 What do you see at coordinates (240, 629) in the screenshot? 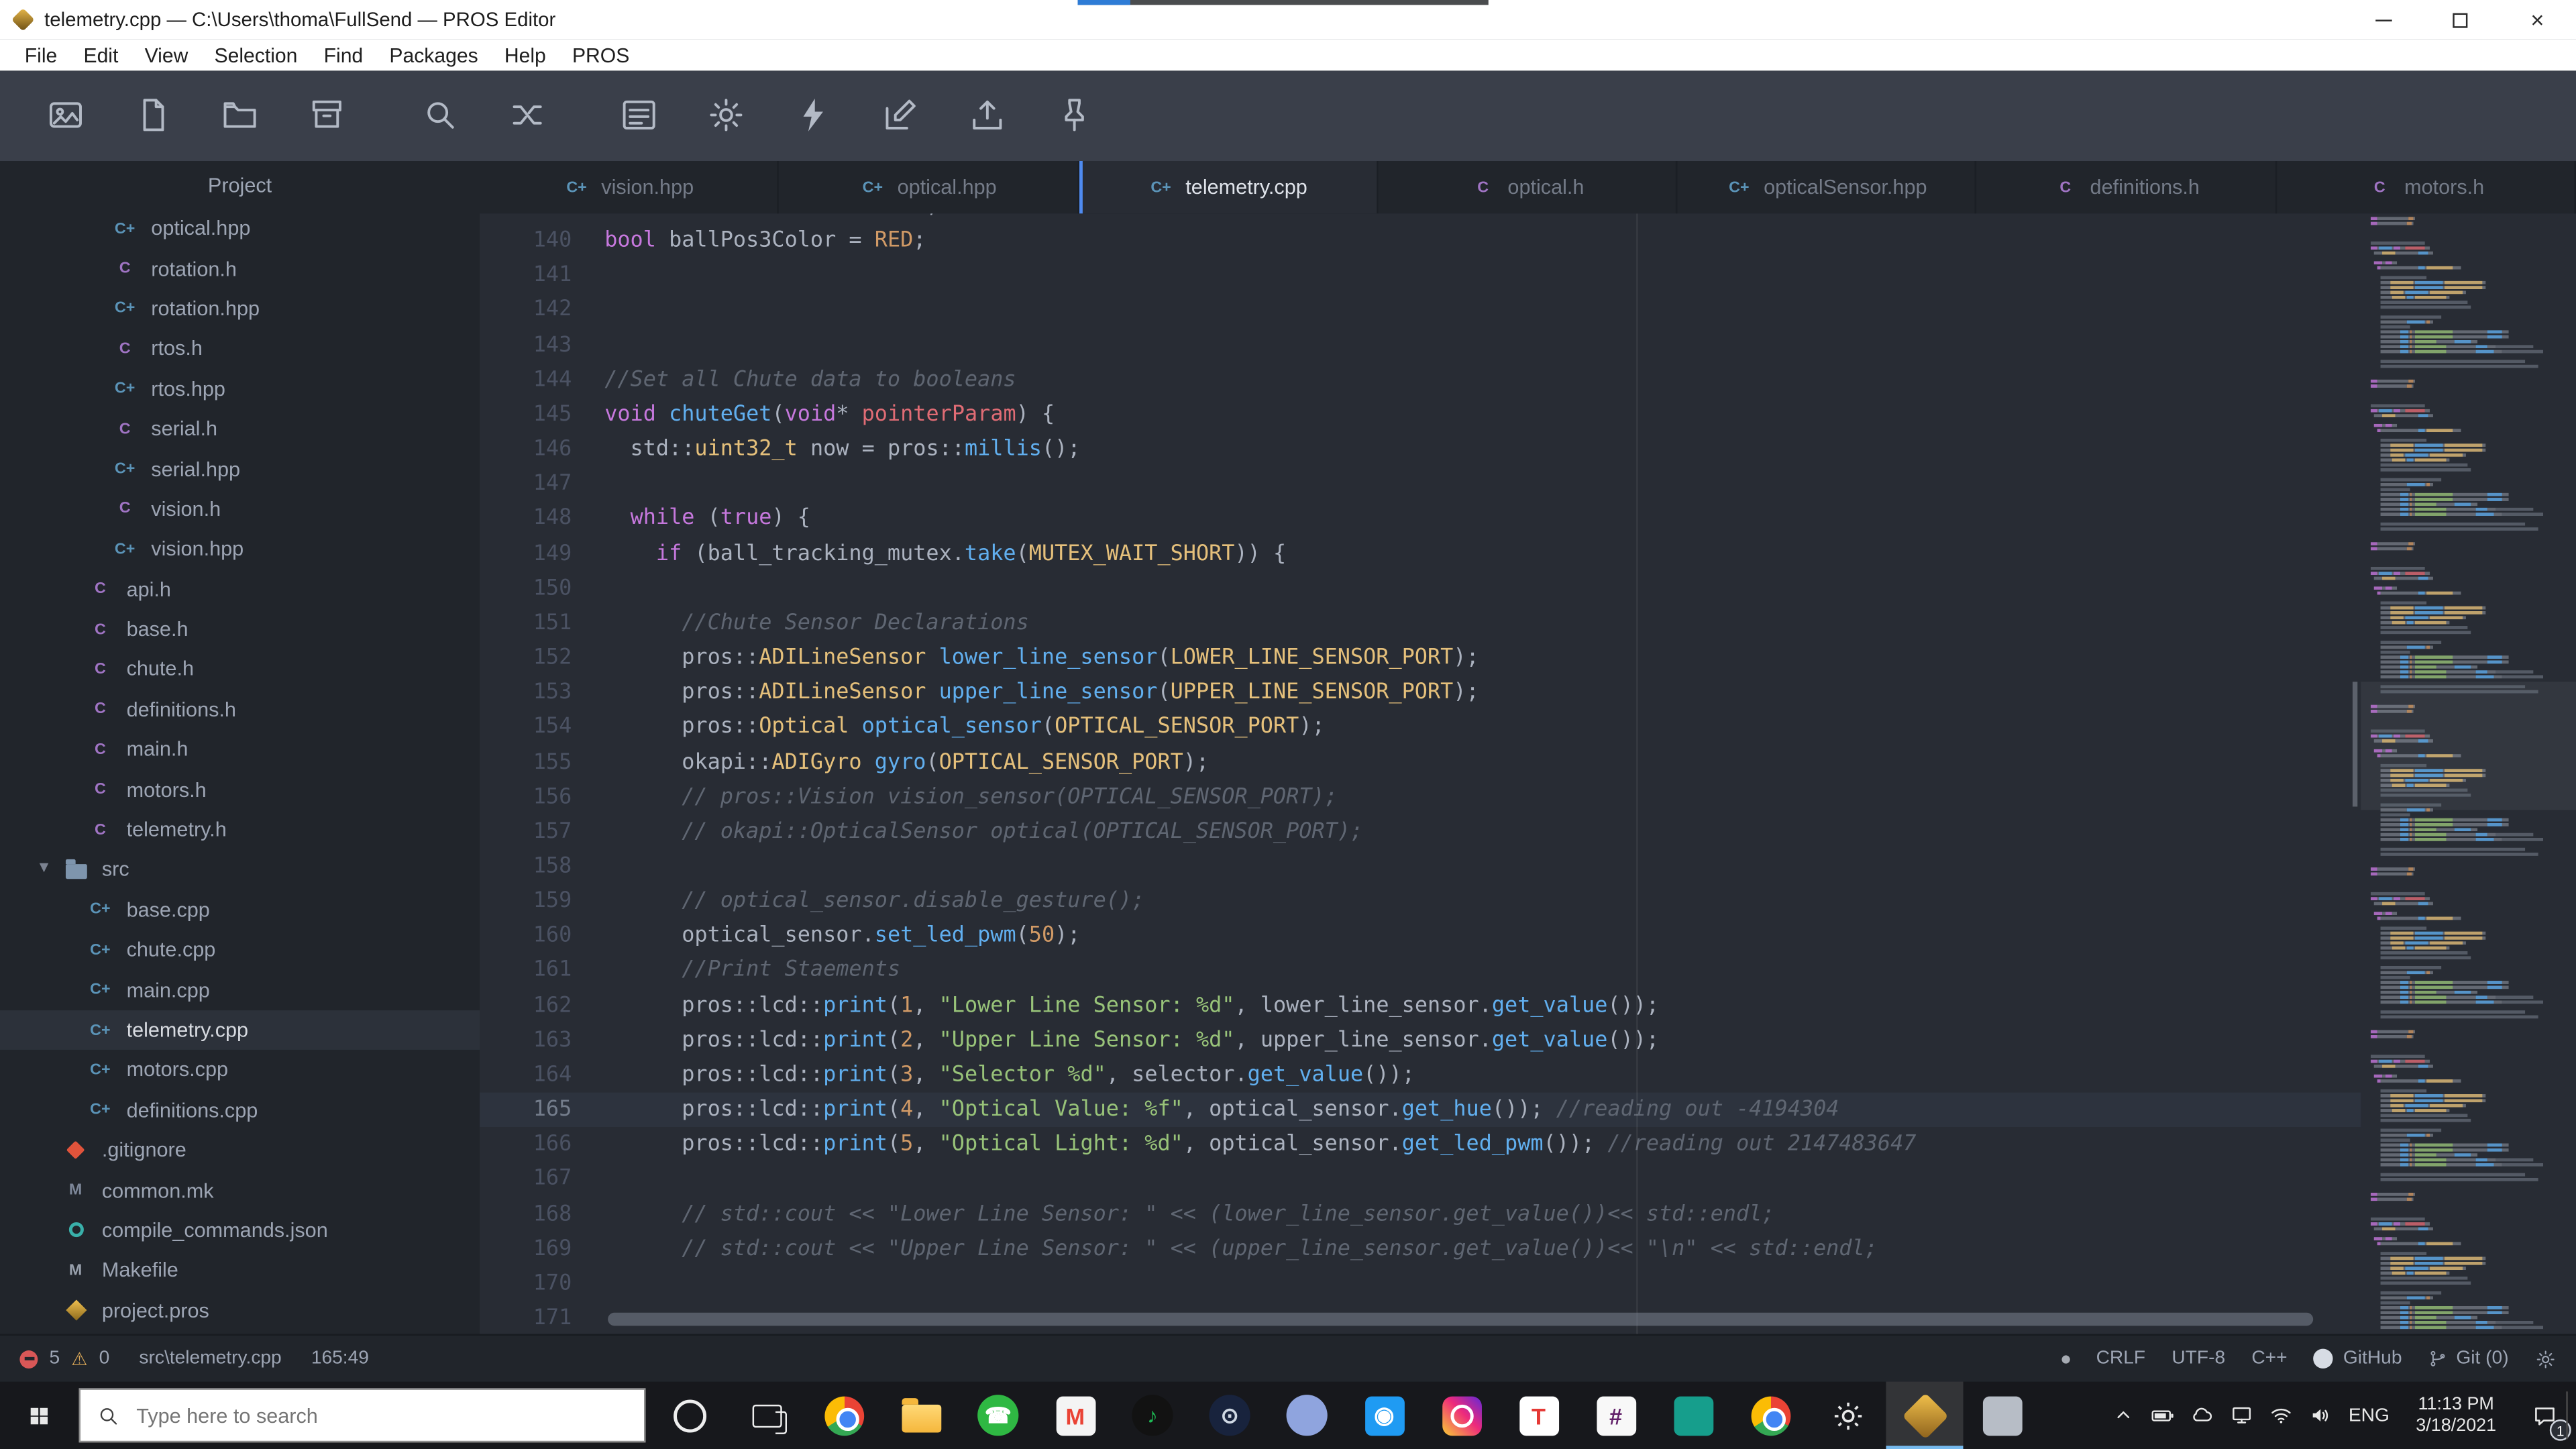
I see `tree-item-base-h: Cbase.h` at bounding box center [240, 629].